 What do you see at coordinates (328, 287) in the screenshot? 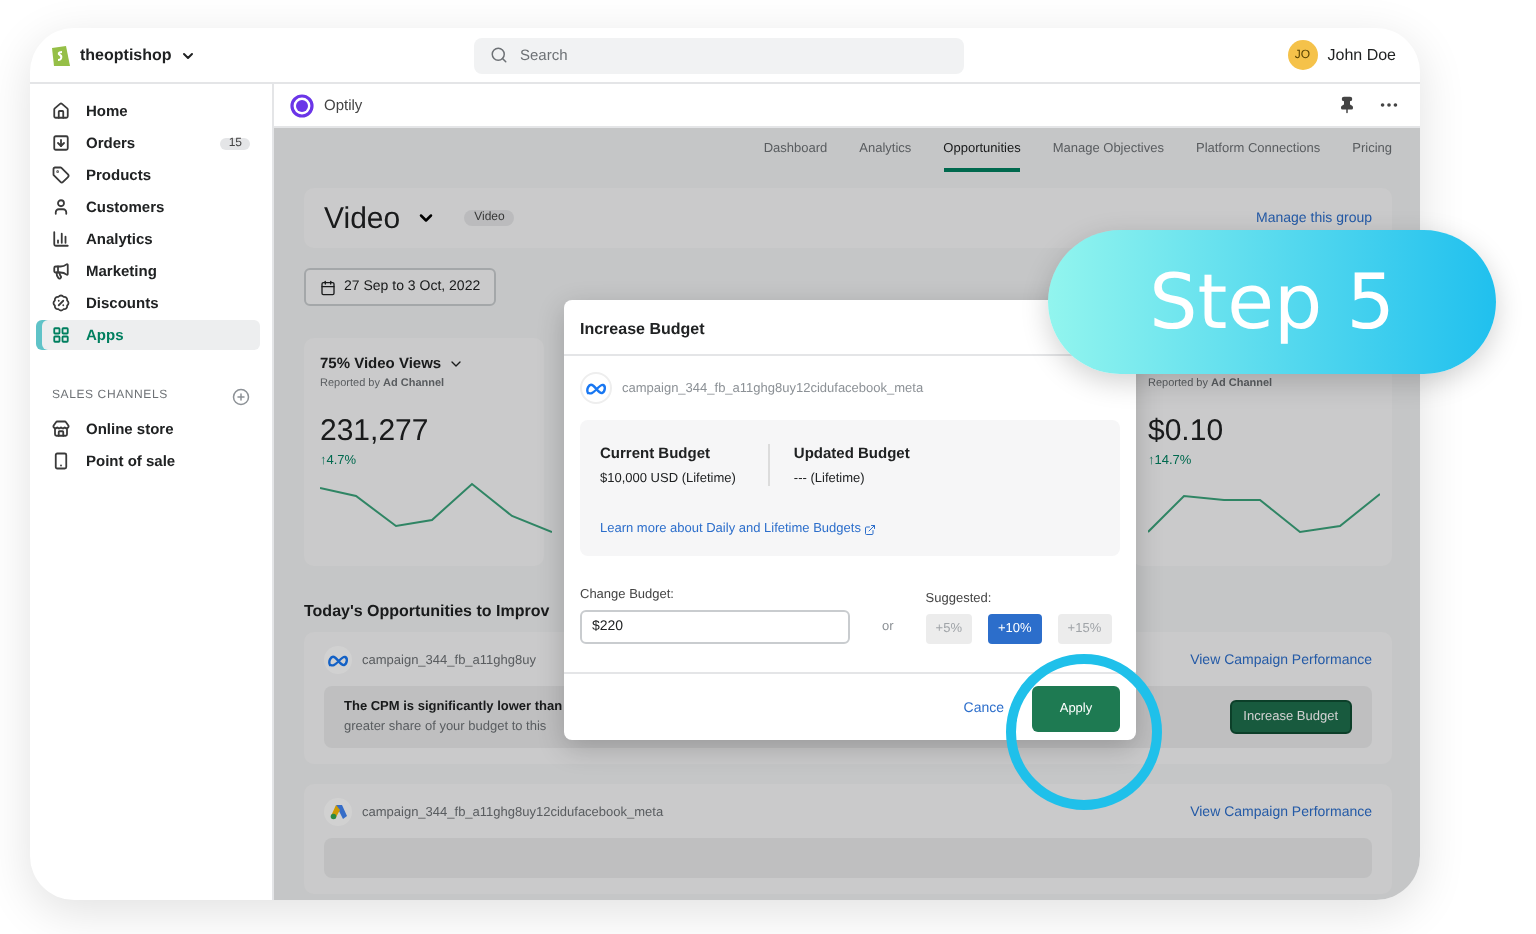
I see `calendar-icon` at bounding box center [328, 287].